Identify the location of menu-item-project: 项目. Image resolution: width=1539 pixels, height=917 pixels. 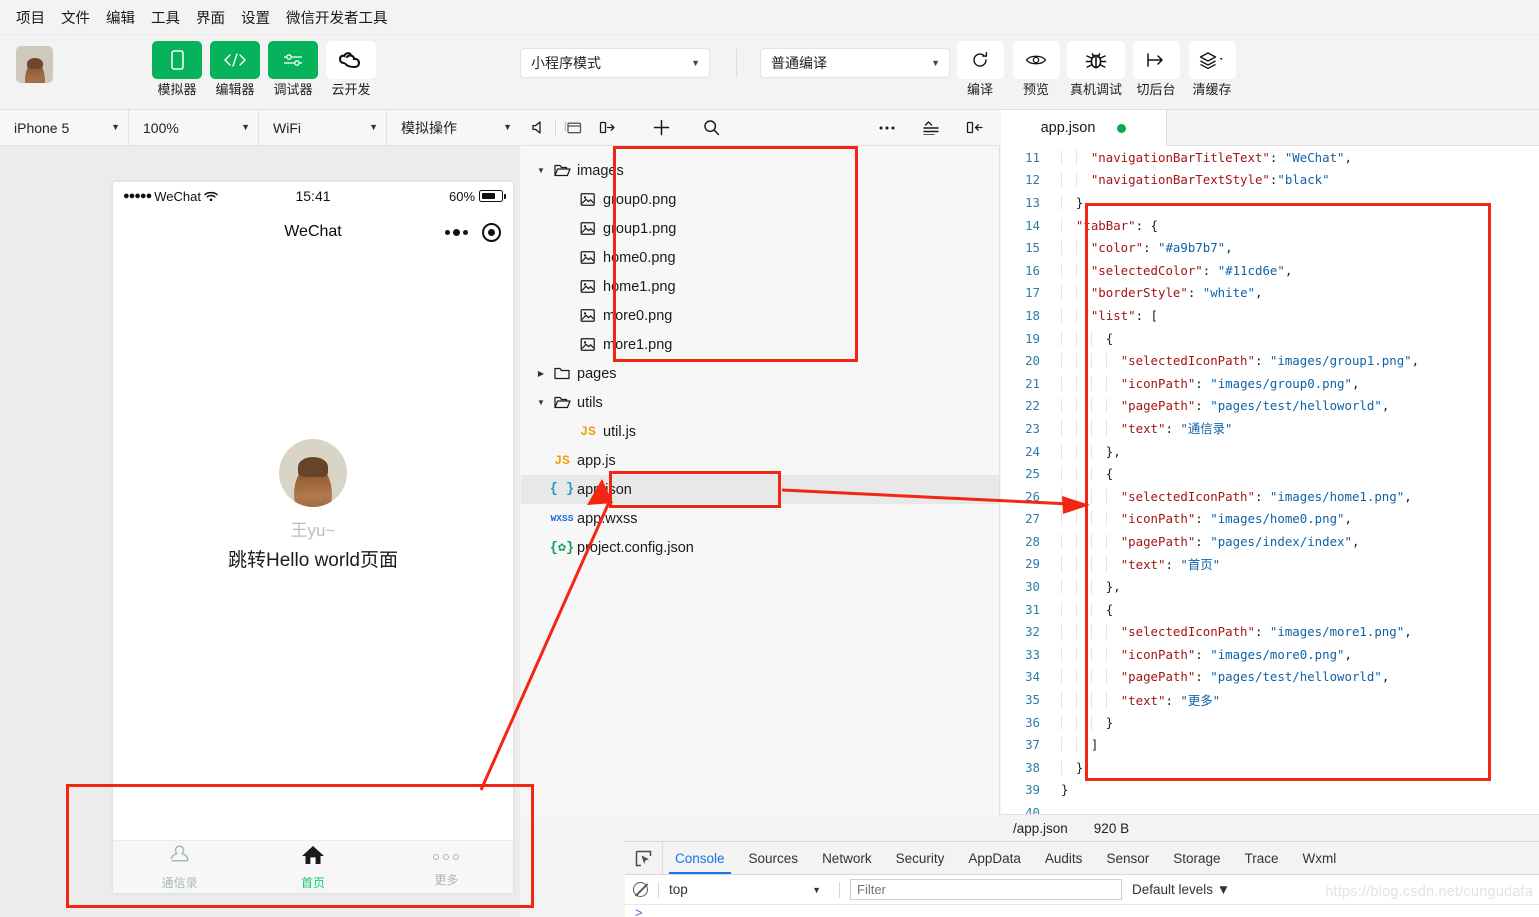
(30, 17).